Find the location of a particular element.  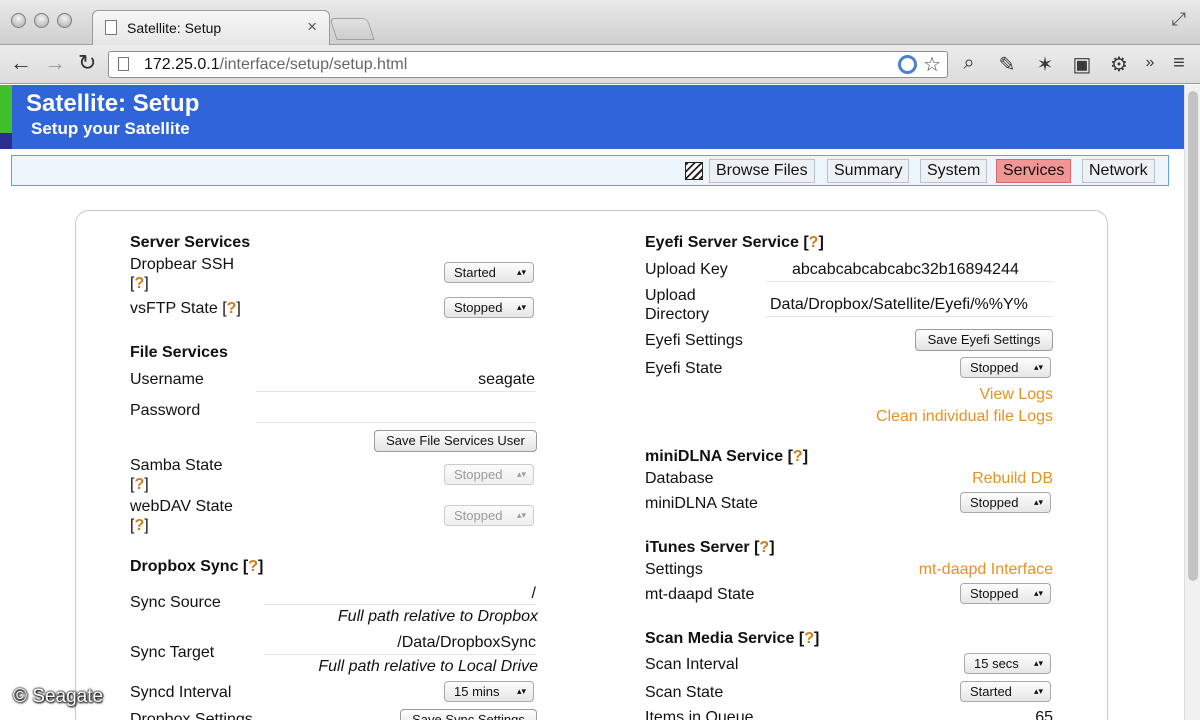

url-text: 172.25.0.1/interface/setup/setup.html is located at coordinates (275, 65).